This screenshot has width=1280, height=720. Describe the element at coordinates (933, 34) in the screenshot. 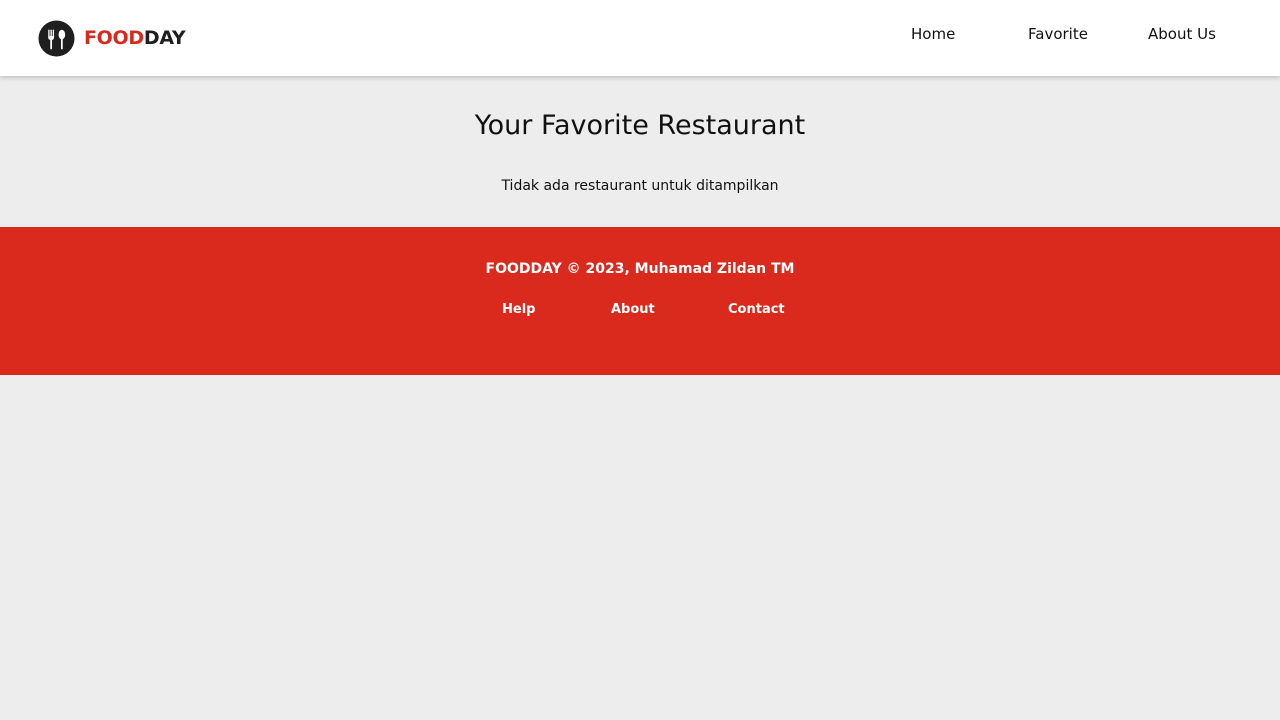

I see `nav-home-link: Home` at that location.